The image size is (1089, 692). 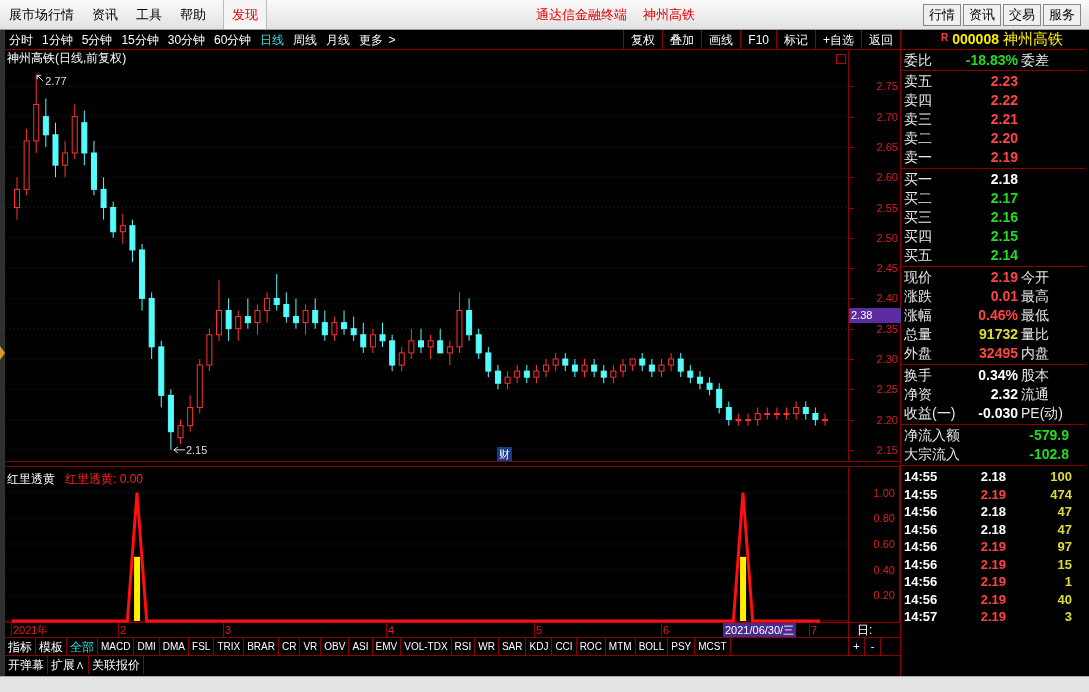 What do you see at coordinates (652, 646) in the screenshot?
I see `indicator-tab: BOLL` at bounding box center [652, 646].